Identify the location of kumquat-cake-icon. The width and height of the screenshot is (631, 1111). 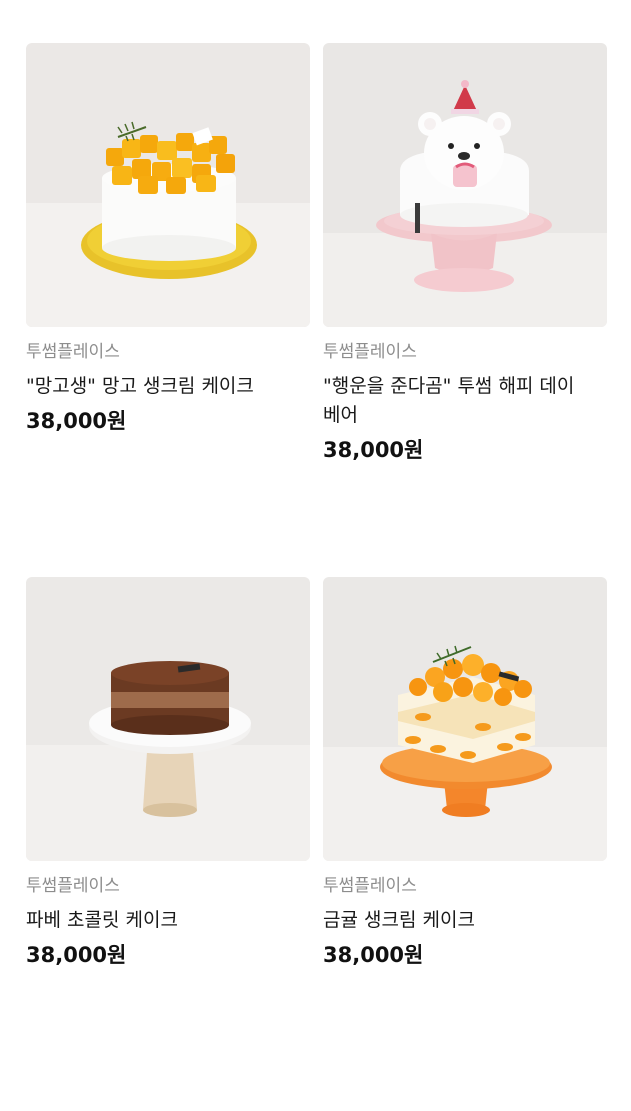
(465, 719).